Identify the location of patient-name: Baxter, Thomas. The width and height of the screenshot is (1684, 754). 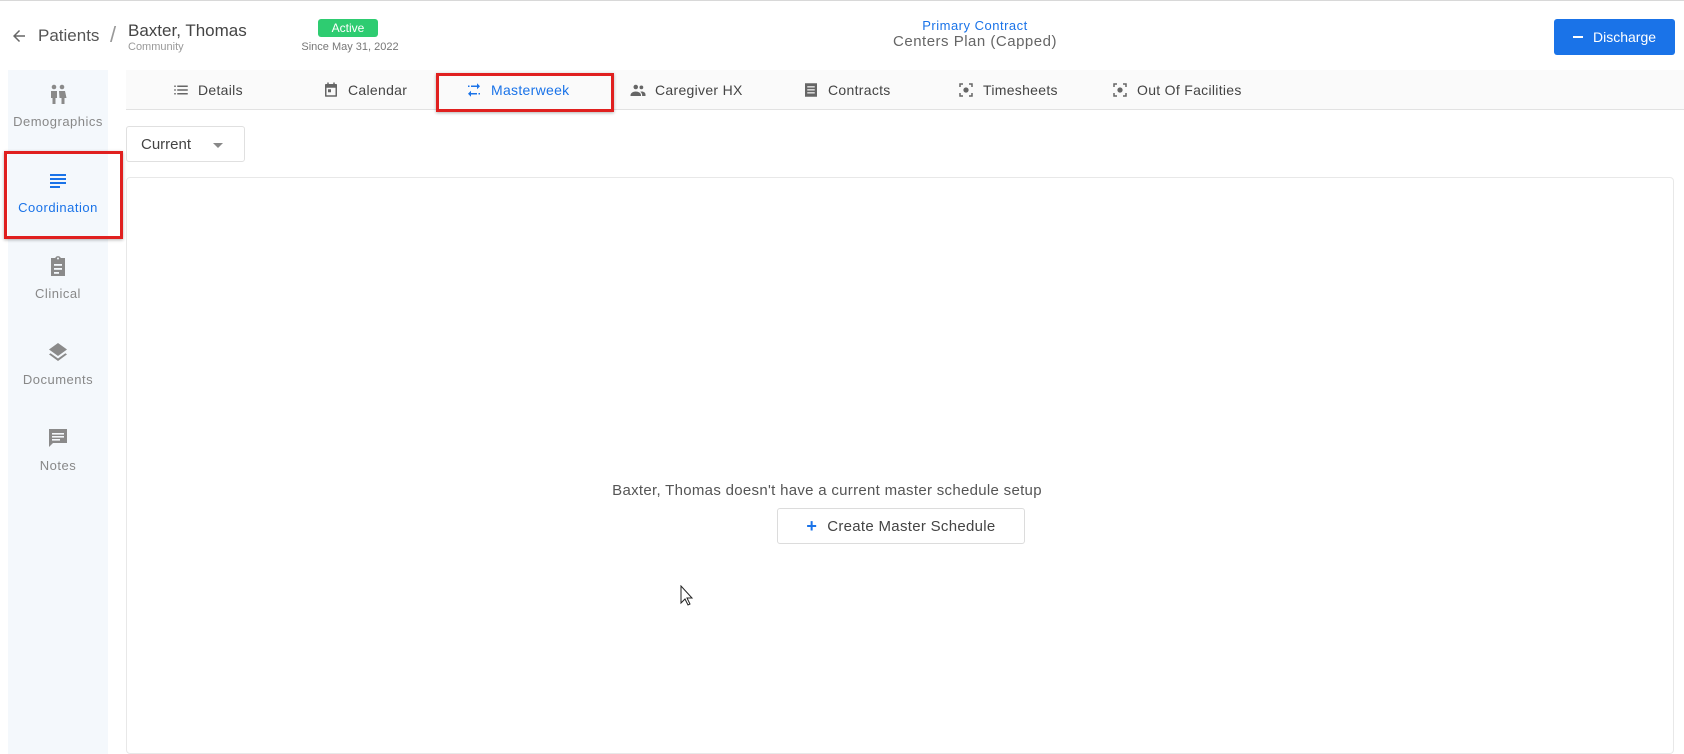
(187, 30).